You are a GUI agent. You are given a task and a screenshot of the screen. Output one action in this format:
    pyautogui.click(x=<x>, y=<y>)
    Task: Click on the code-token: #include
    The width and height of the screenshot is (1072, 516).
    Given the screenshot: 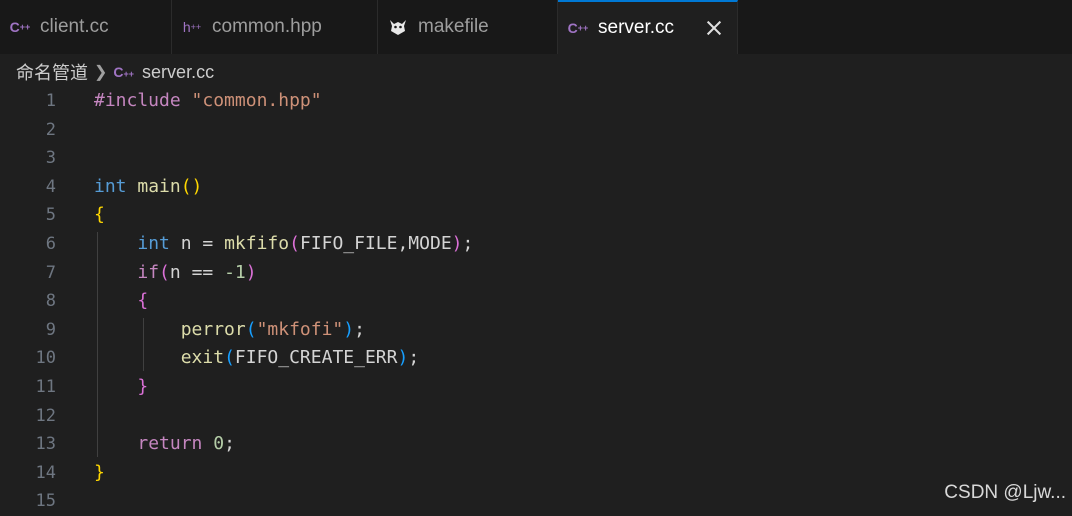 What is the action you would take?
    pyautogui.click(x=143, y=100)
    